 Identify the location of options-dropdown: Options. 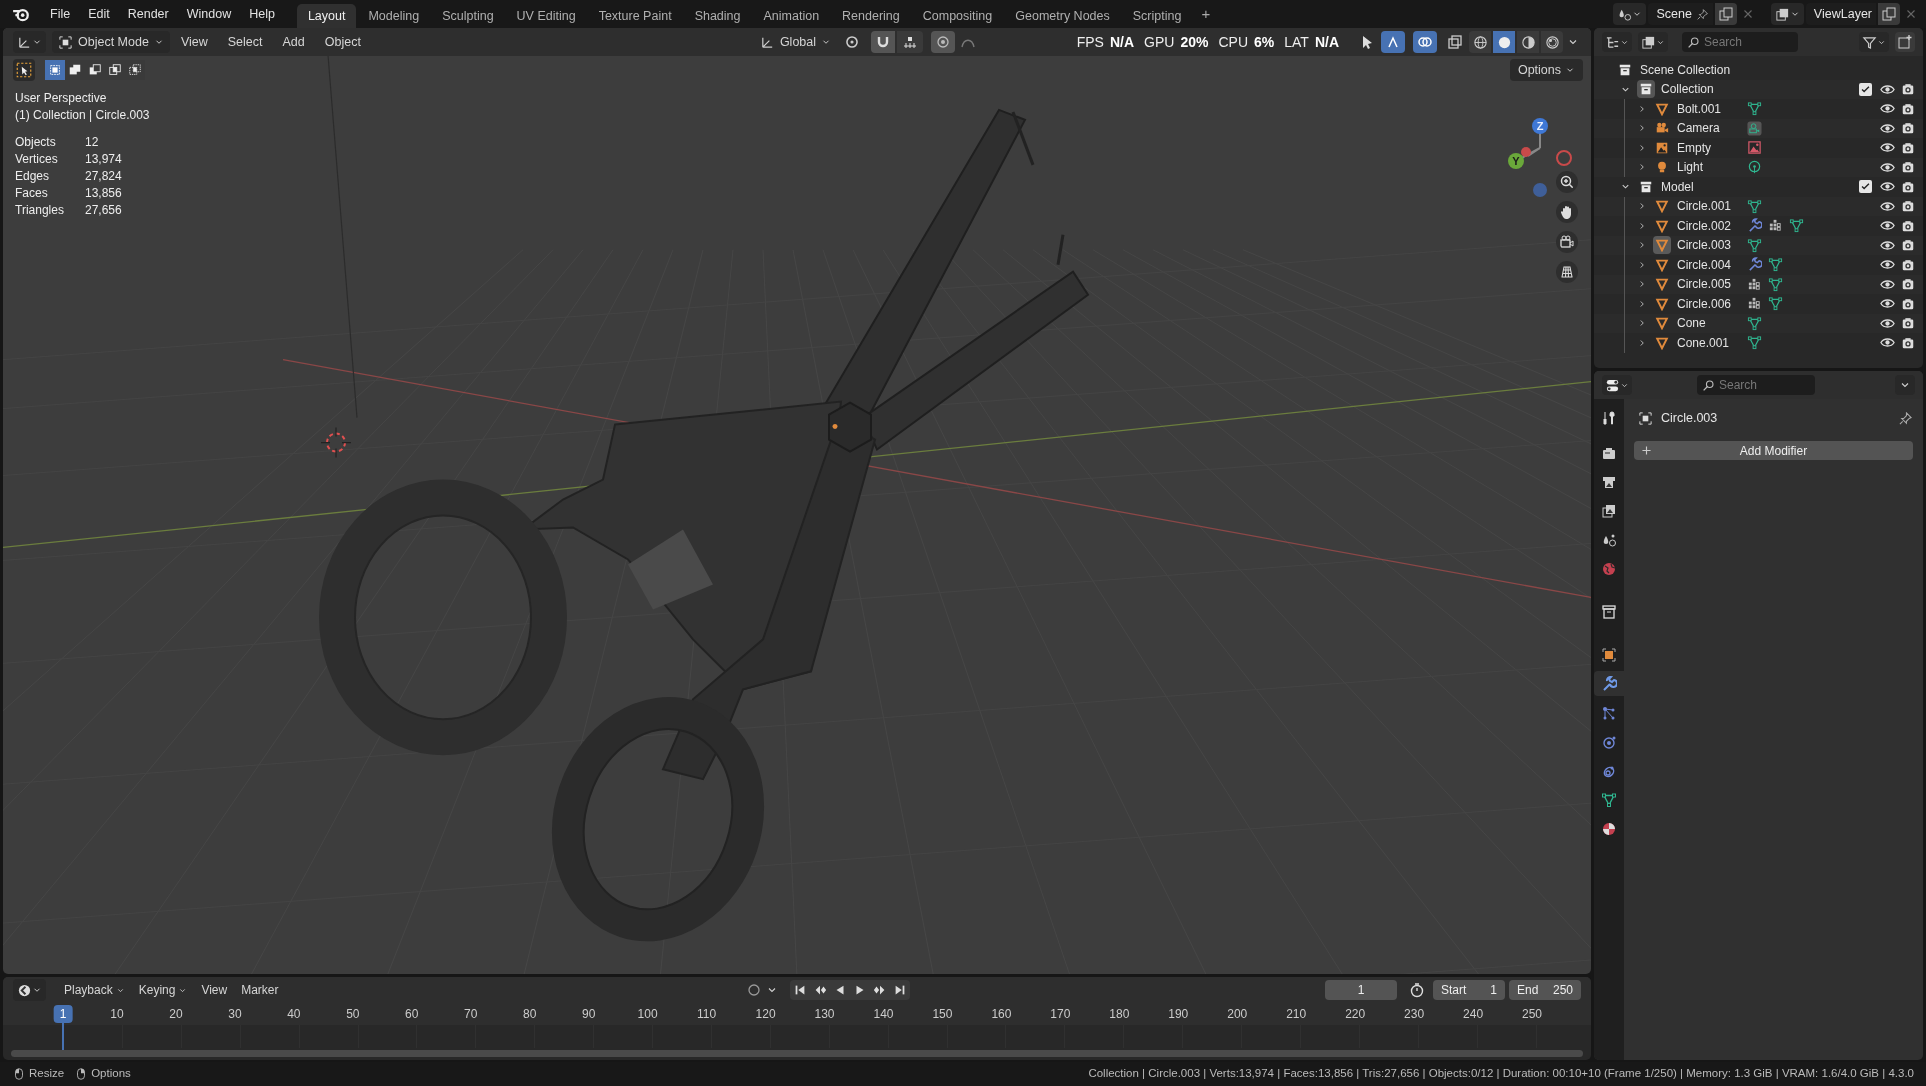
(1546, 70).